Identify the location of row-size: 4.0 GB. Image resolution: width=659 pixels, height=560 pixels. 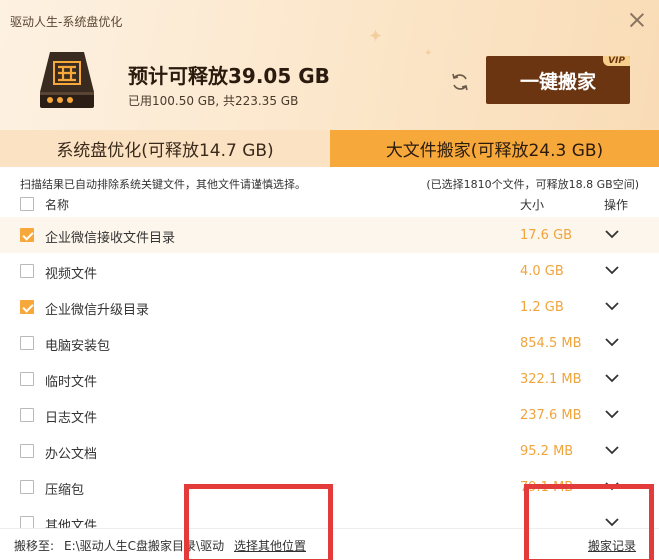
(542, 271).